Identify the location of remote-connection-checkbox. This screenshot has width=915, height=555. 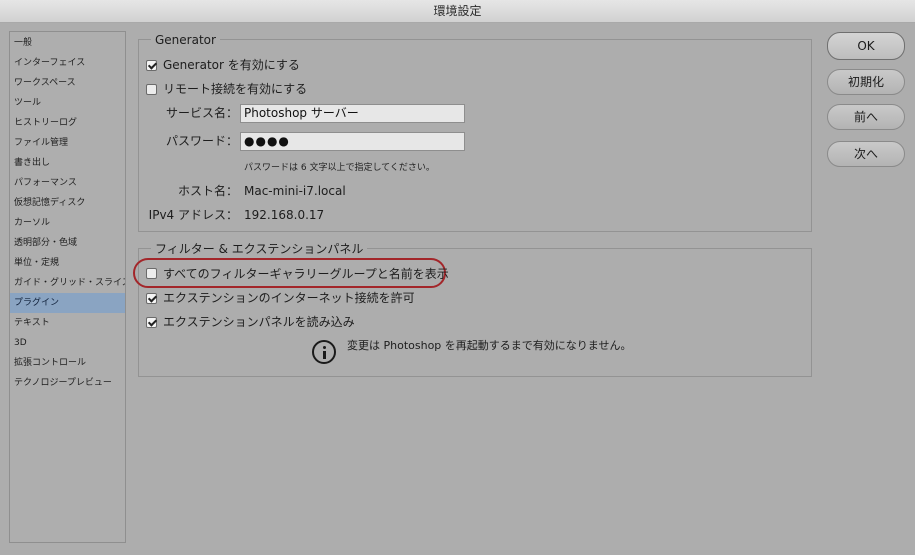
(151, 89).